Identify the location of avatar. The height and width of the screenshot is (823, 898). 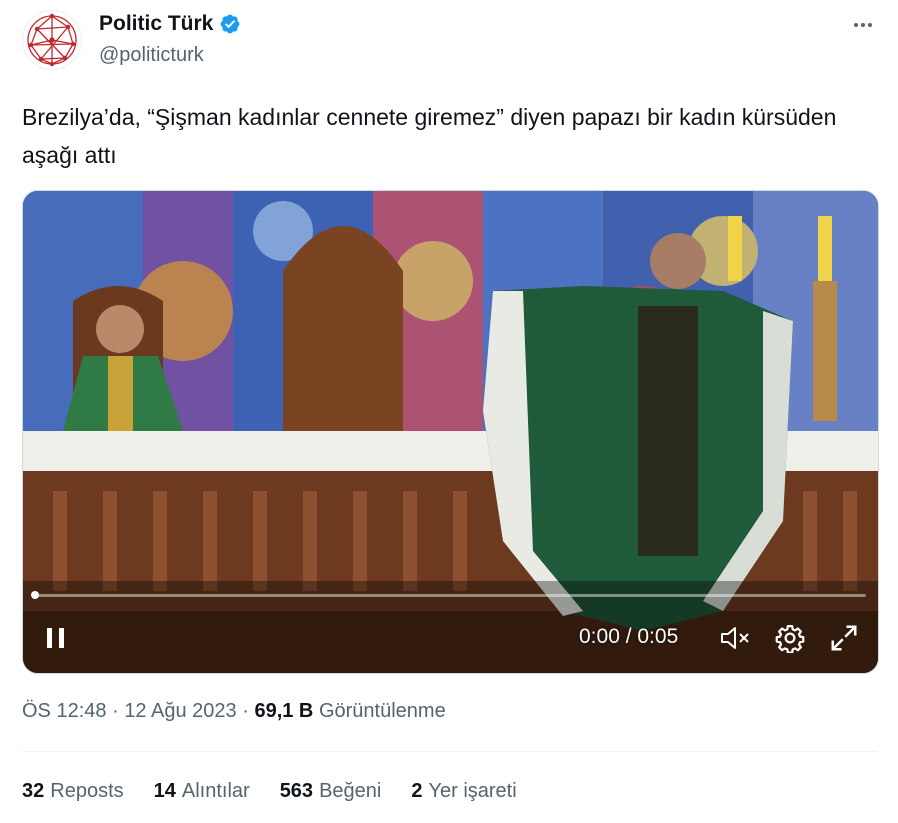
(52, 40).